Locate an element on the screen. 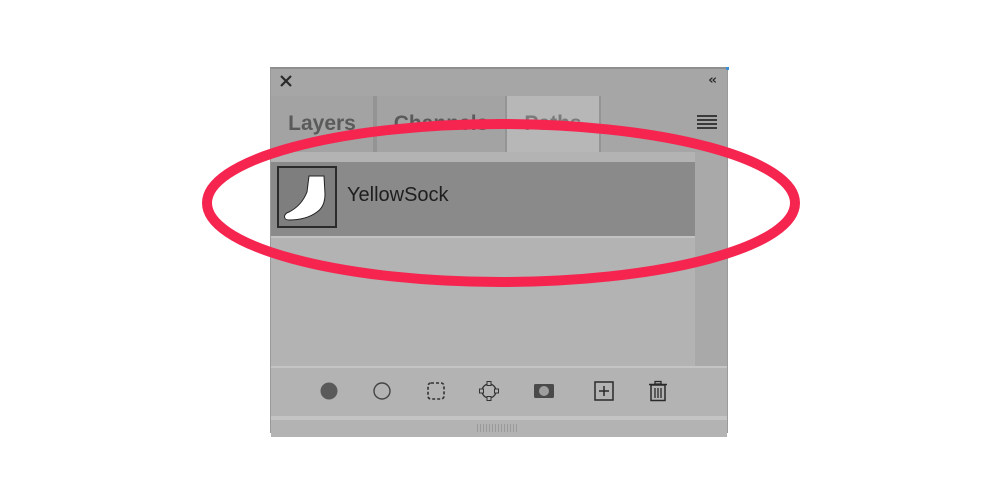  stroke-path-icon is located at coordinates (382, 391).